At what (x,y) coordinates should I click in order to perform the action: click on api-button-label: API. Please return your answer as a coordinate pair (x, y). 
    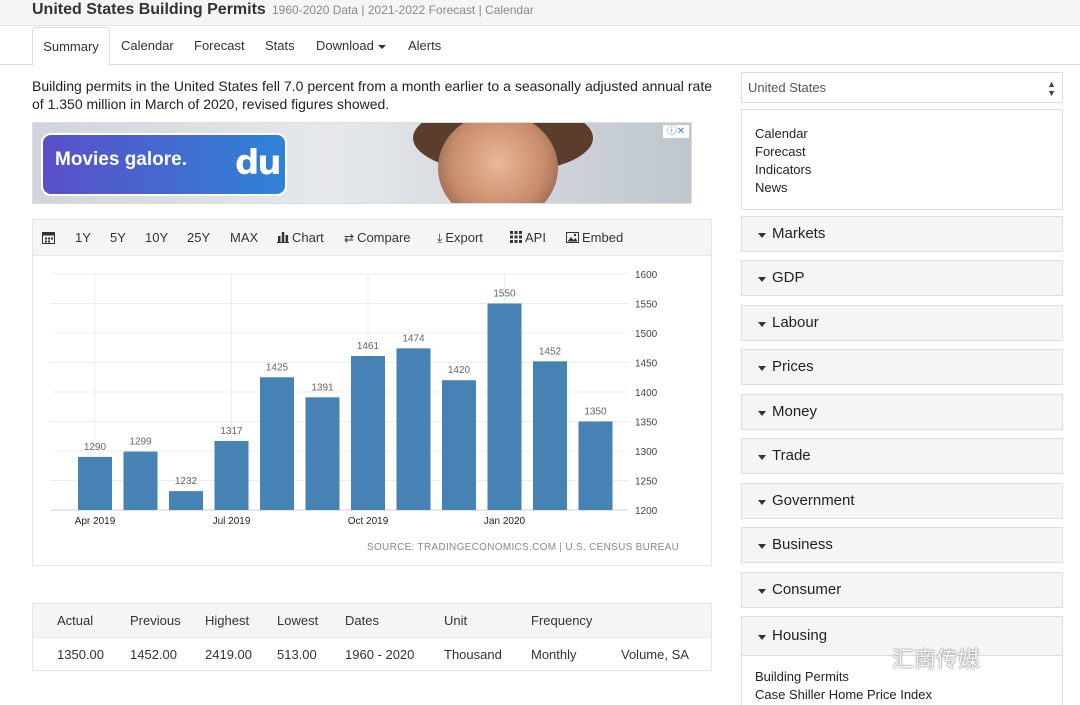
    Looking at the image, I should click on (535, 237).